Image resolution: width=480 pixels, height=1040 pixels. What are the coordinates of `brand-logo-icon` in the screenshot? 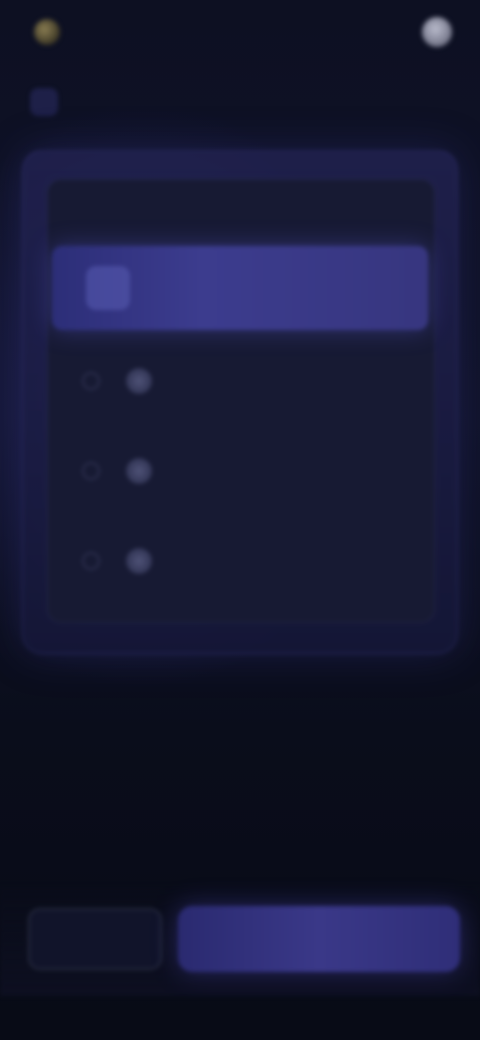 It's located at (47, 32).